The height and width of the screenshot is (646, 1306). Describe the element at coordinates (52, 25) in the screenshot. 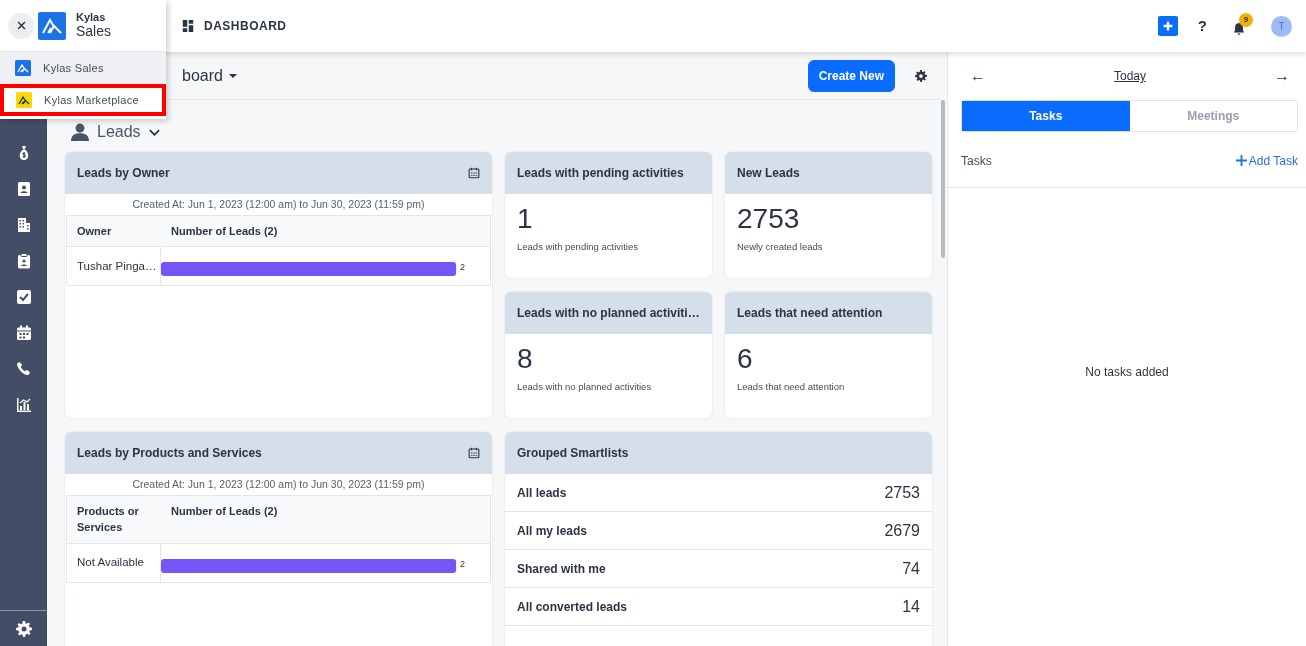

I see `logo-icon` at that location.